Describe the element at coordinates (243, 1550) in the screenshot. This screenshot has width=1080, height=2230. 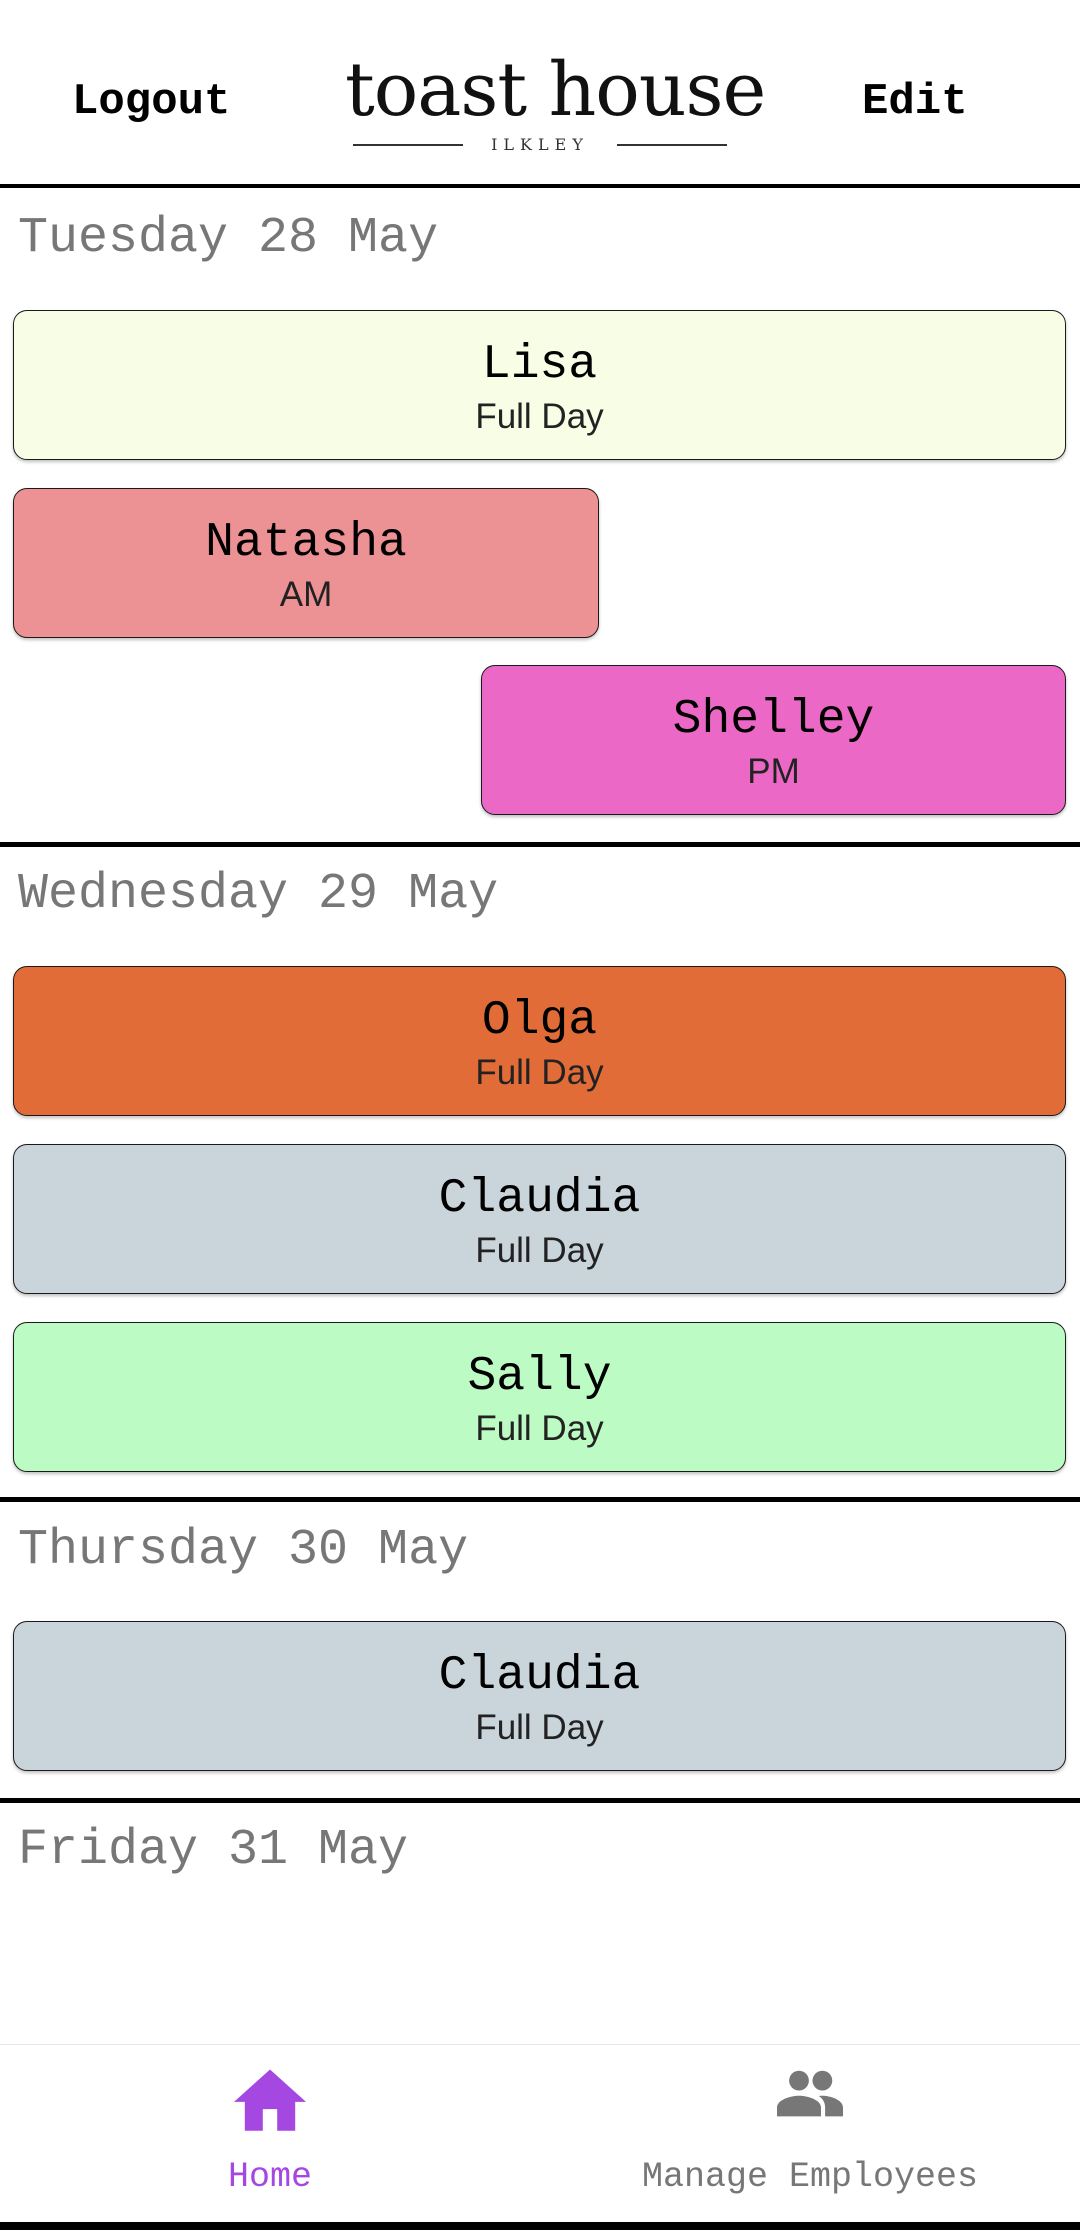
I see `day-title-thursday: Thursday 30 May` at that location.